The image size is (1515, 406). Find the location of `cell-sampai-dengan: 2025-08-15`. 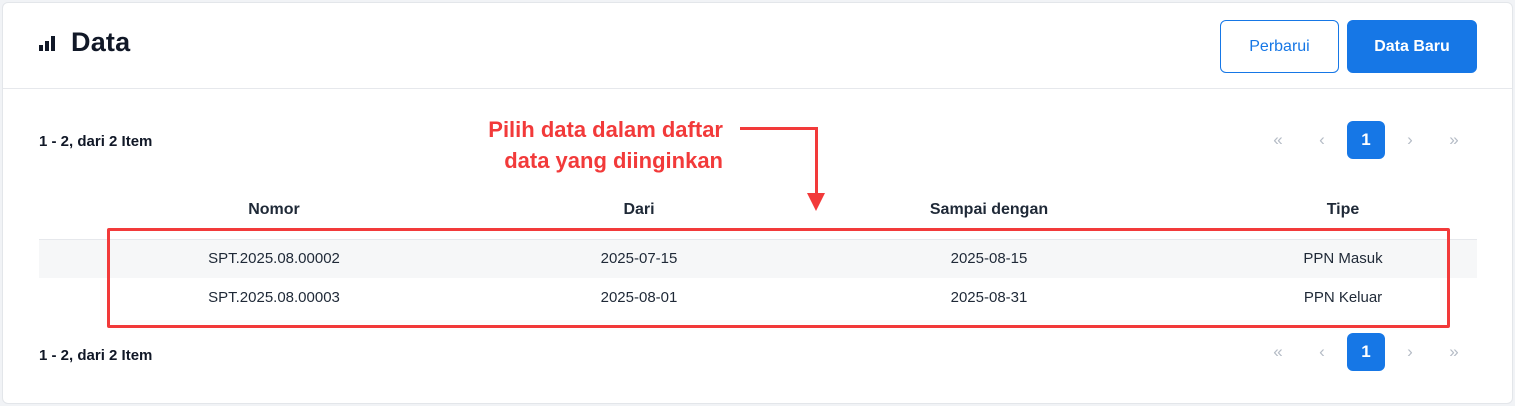

cell-sampai-dengan: 2025-08-15 is located at coordinates (989, 258).